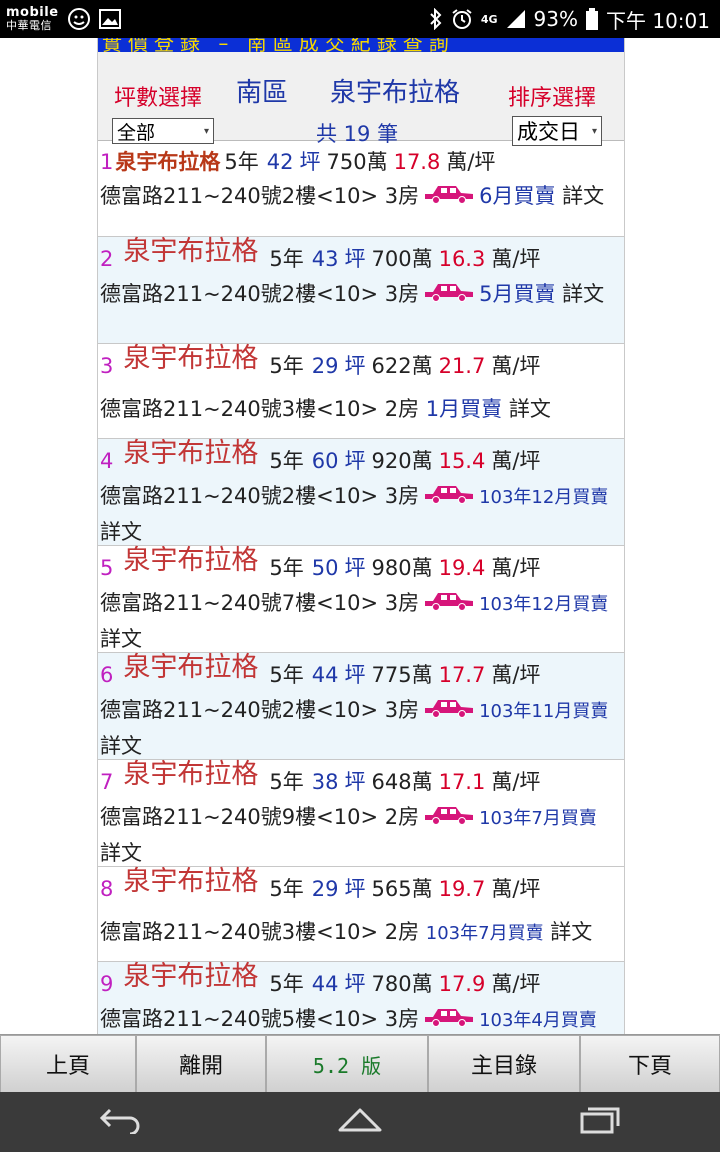 The height and width of the screenshot is (1152, 720). What do you see at coordinates (262, 90) in the screenshot?
I see `district-link: 南區` at bounding box center [262, 90].